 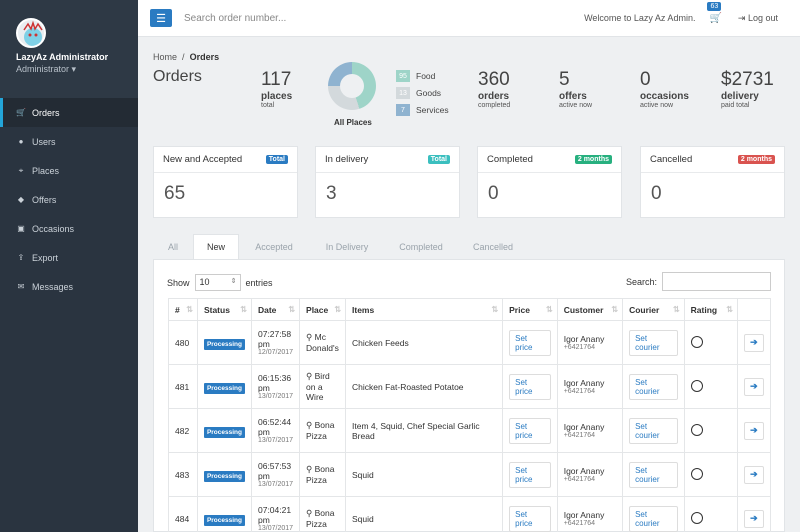 I want to click on user-role-dropdown: Administrator ▾, so click(x=77, y=69).